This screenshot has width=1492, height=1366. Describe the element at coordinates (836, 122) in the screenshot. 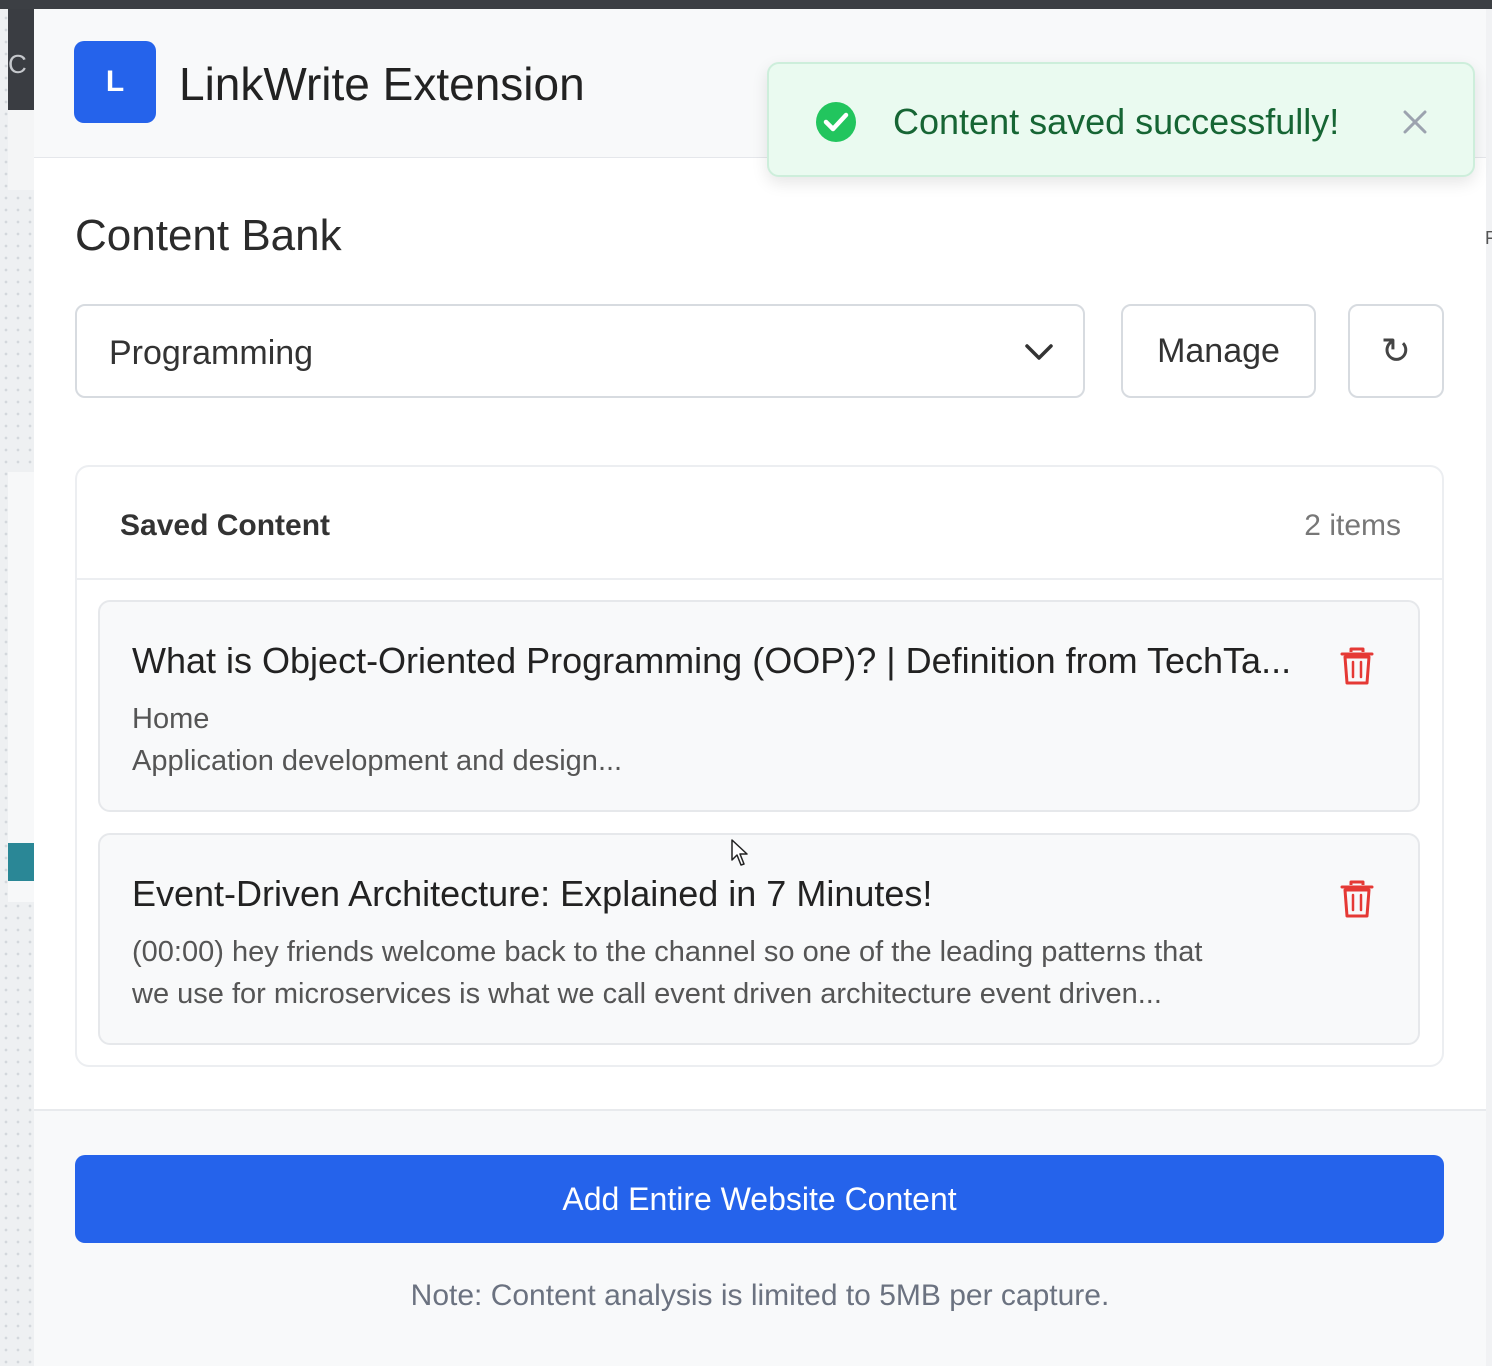

I see `check-circle-icon` at that location.